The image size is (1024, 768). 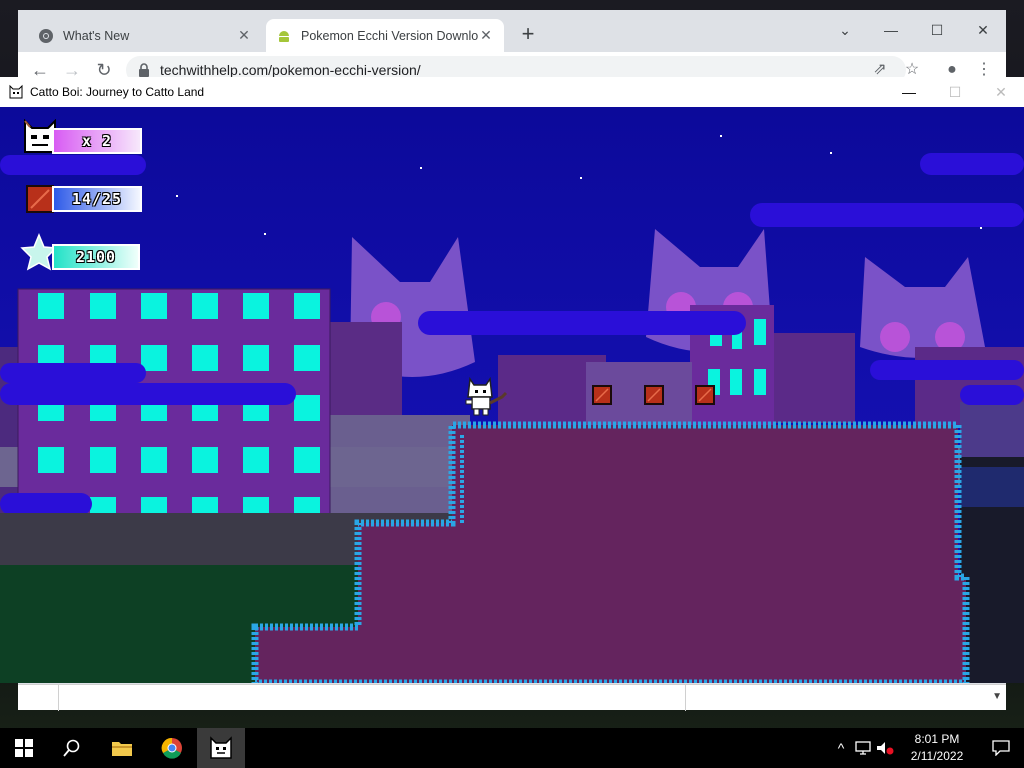 What do you see at coordinates (992, 487) in the screenshot?
I see `right-band` at bounding box center [992, 487].